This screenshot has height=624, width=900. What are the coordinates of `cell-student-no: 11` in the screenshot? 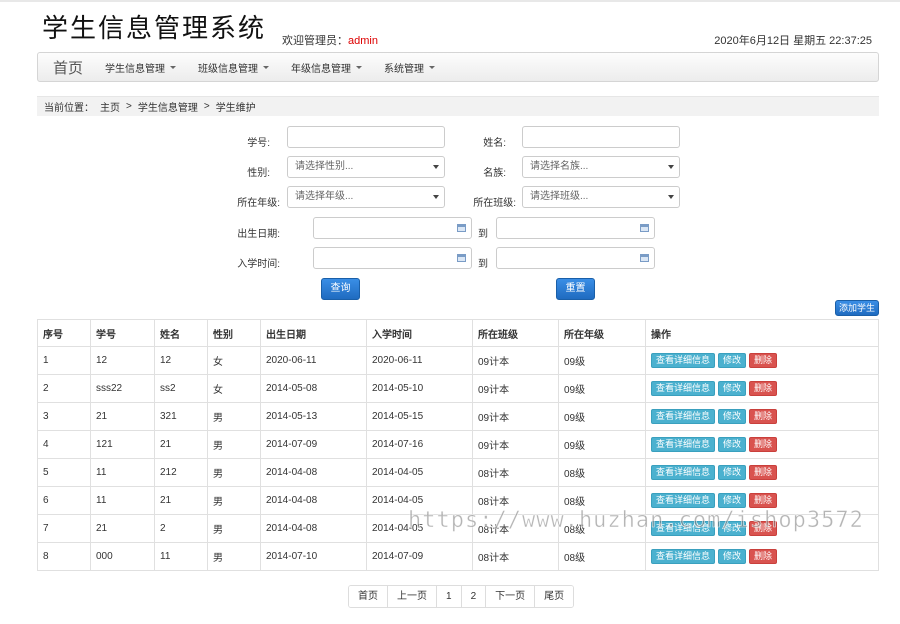 It's located at (122, 472).